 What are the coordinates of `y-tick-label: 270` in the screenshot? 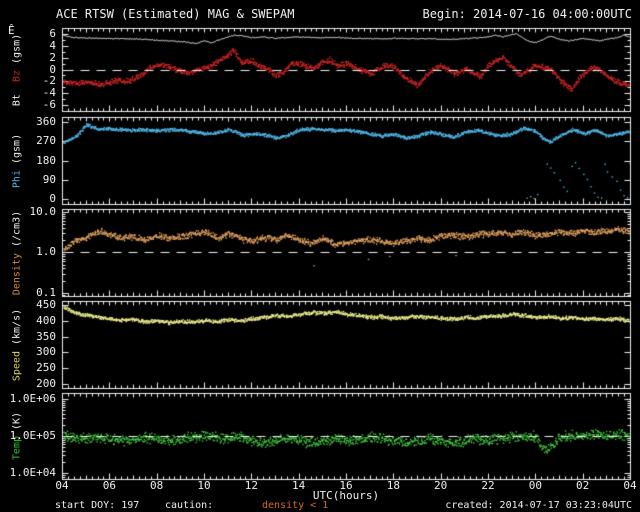 It's located at (46, 140).